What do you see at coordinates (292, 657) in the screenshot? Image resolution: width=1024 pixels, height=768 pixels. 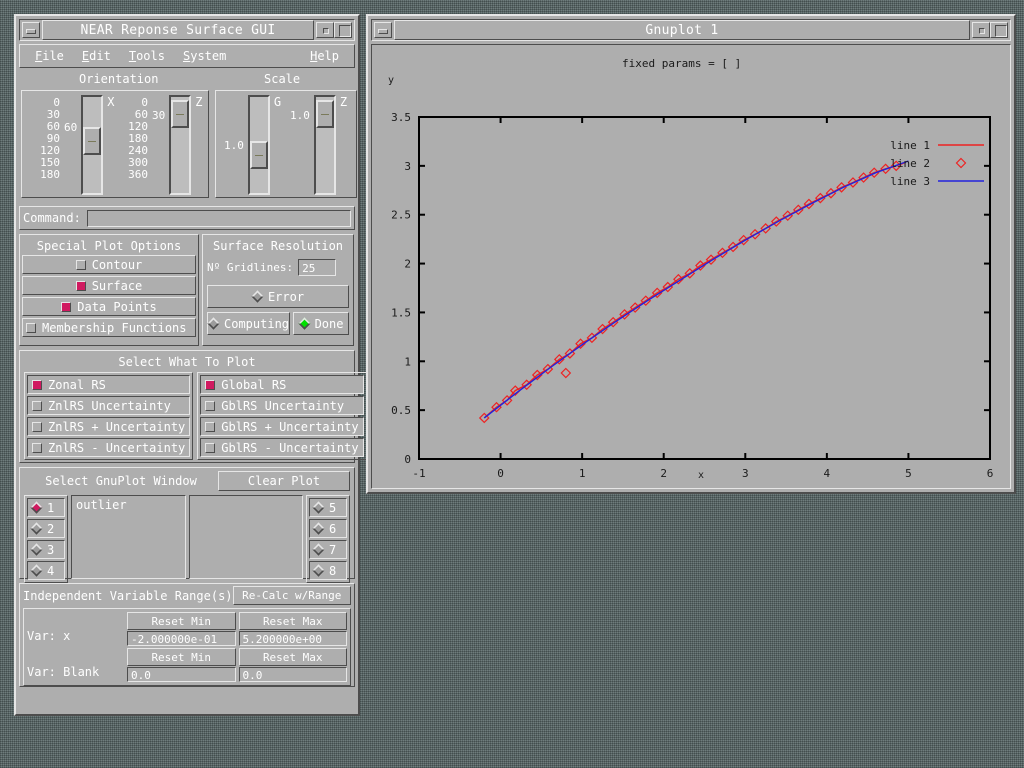 I see `reset-max-blank-button: Reset Max` at bounding box center [292, 657].